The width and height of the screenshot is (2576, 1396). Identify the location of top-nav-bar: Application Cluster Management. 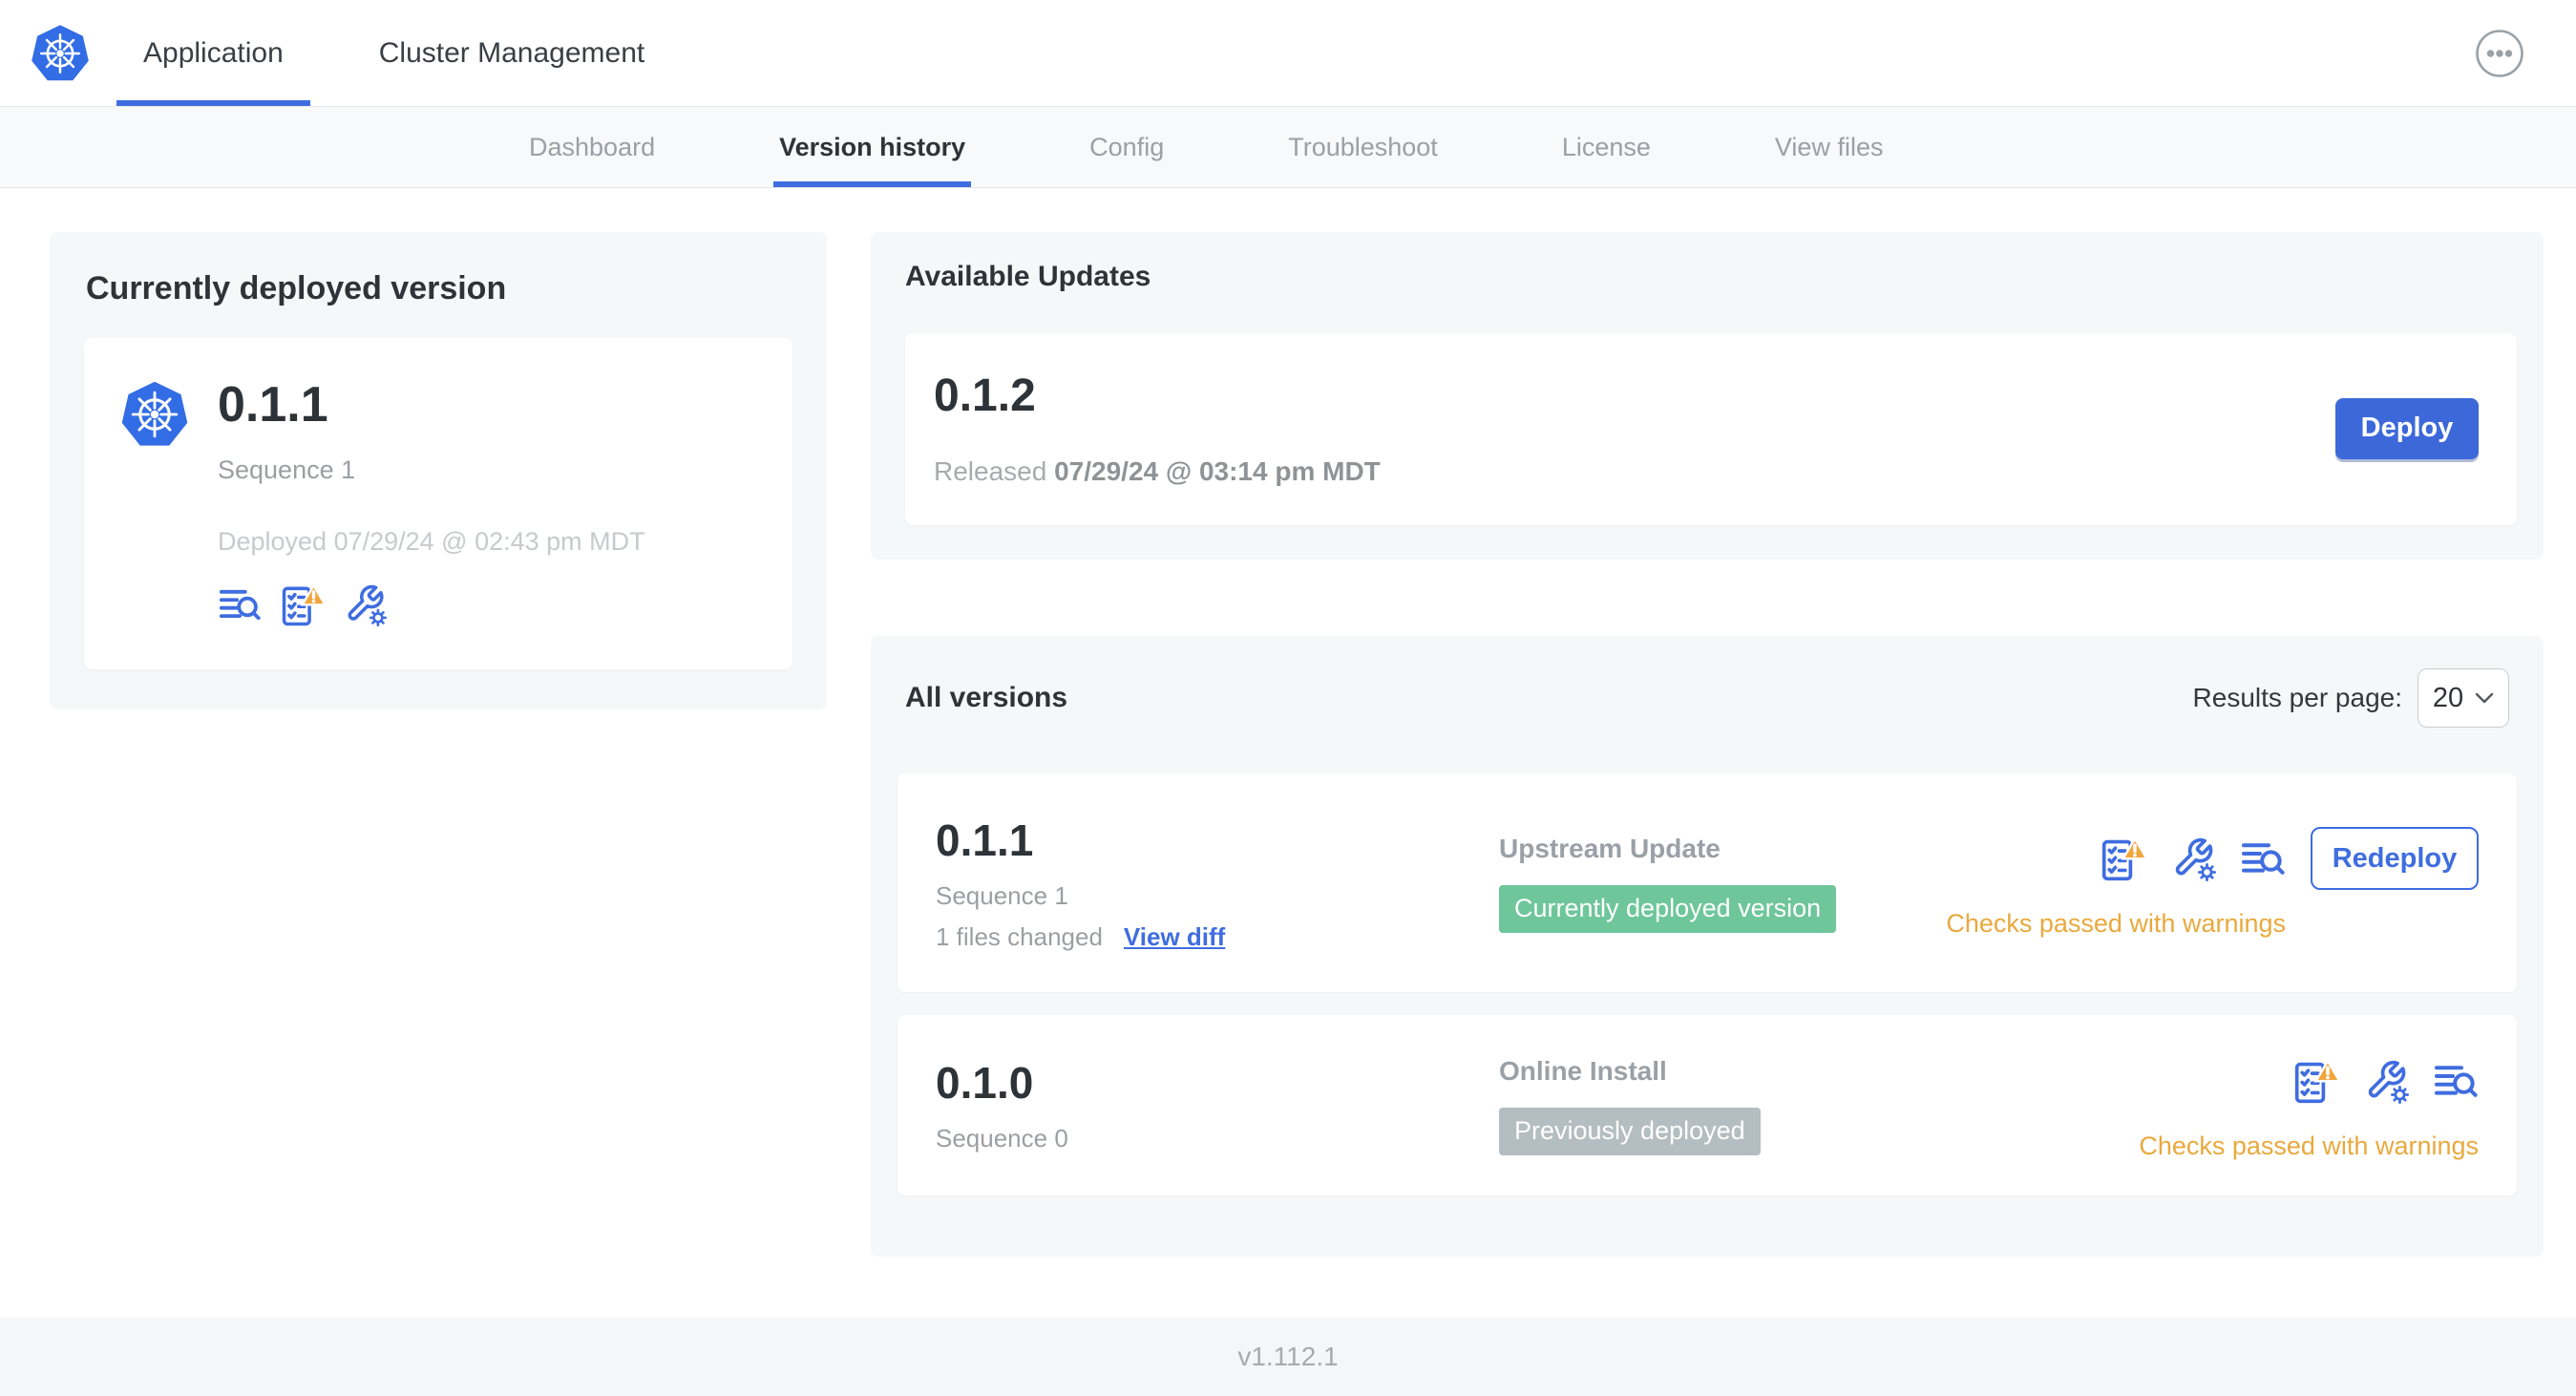
(1288, 53).